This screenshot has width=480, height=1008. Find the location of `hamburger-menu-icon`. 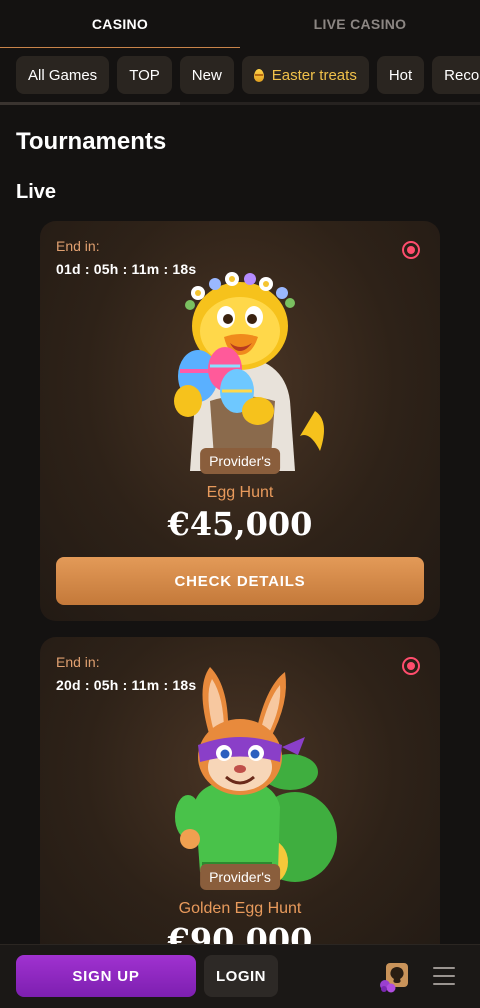

hamburger-menu-icon is located at coordinates (444, 976).